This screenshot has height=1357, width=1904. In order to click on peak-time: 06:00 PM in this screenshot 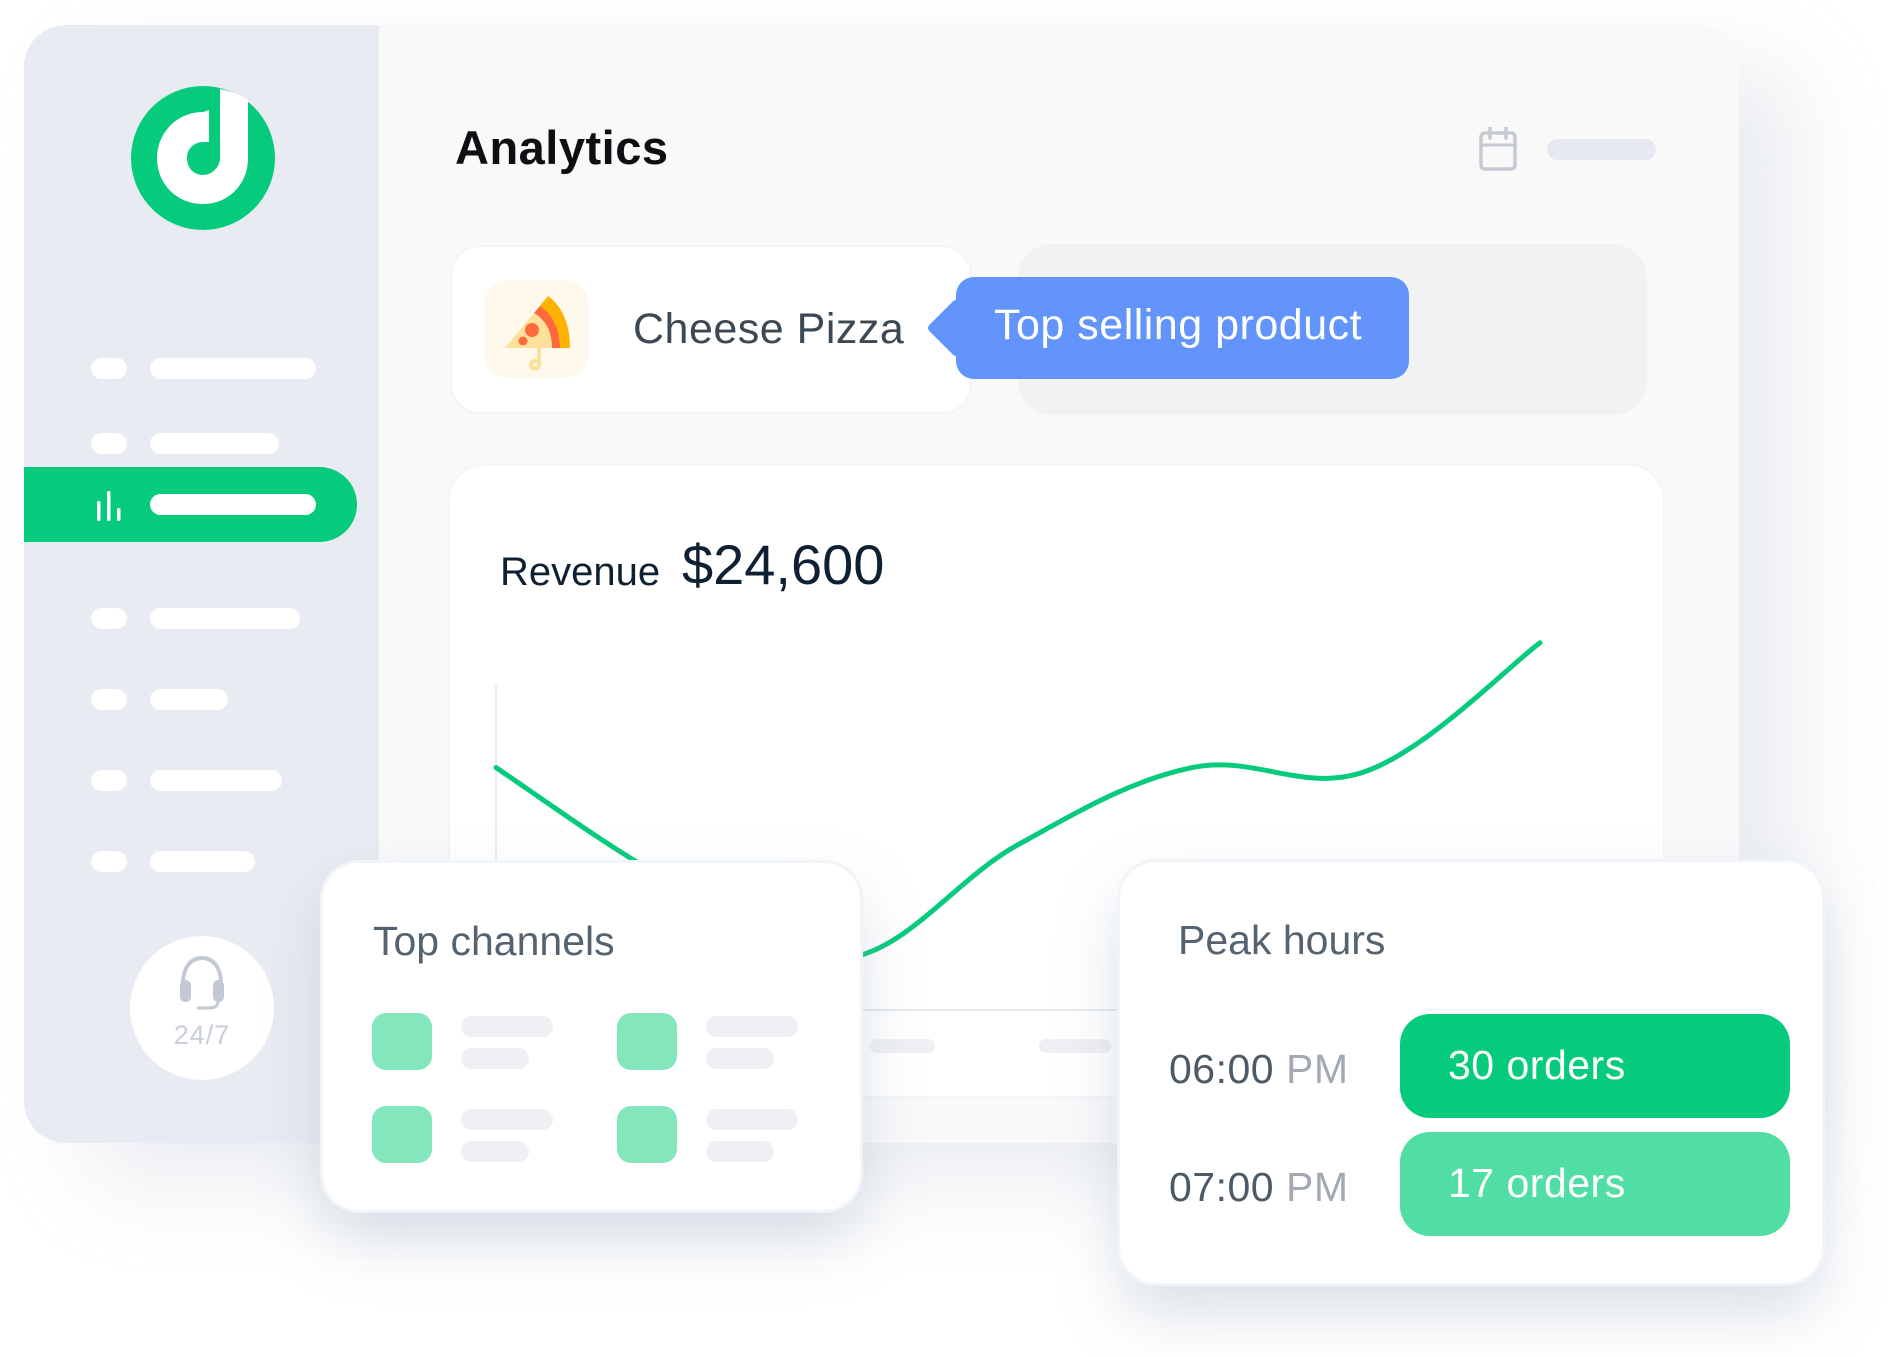, I will do `click(1259, 1069)`.